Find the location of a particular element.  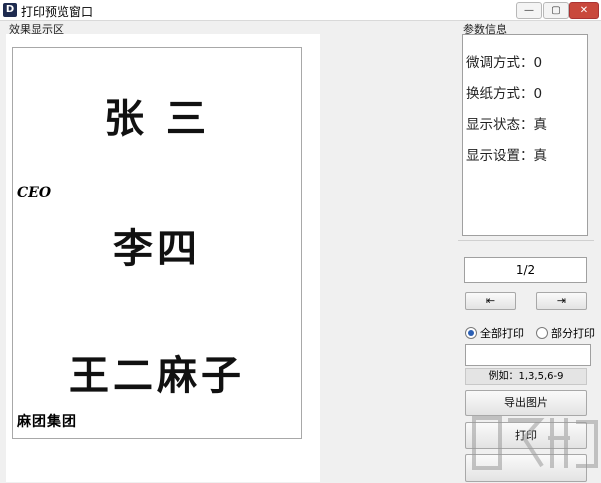

watermark-logo-icon is located at coordinates (535, 443).